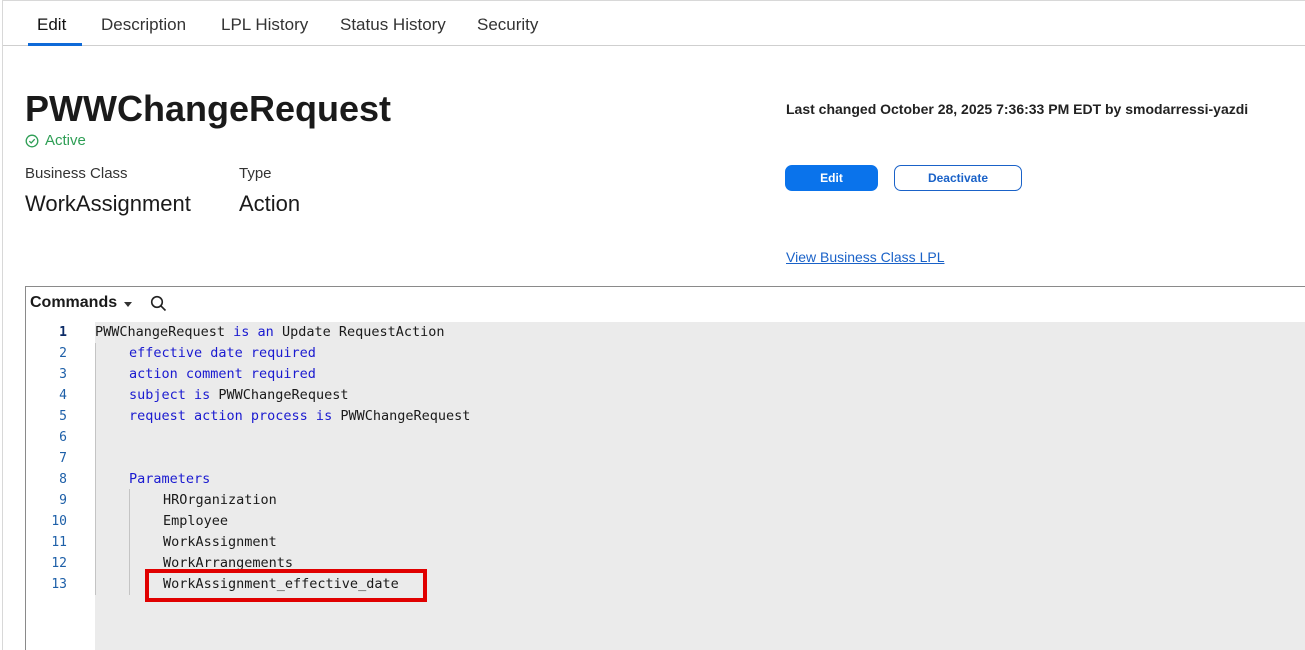 This screenshot has width=1305, height=650. I want to click on business-class-value: WorkAssignment, so click(108, 203).